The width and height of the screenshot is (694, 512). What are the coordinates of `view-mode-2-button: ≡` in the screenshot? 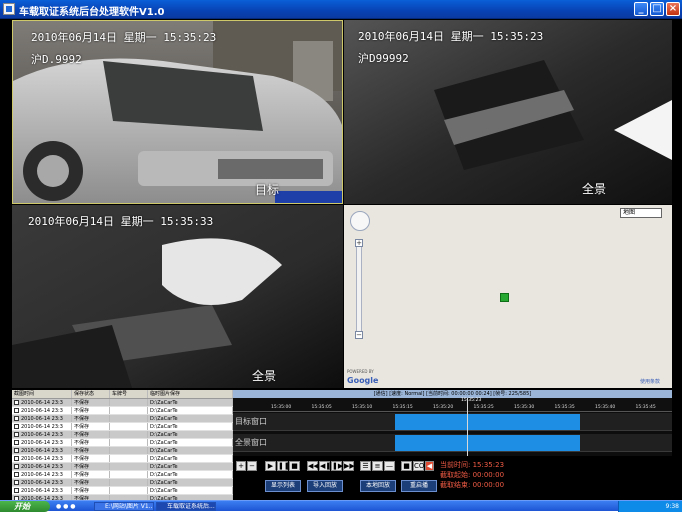 It's located at (377, 466).